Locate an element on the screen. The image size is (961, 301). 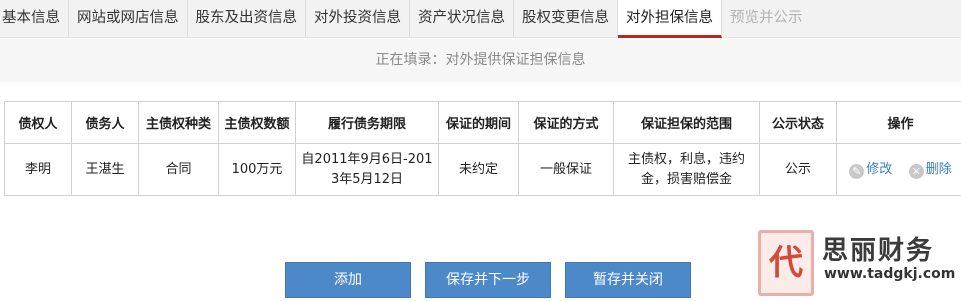
edit-label: 修改 is located at coordinates (879, 169).